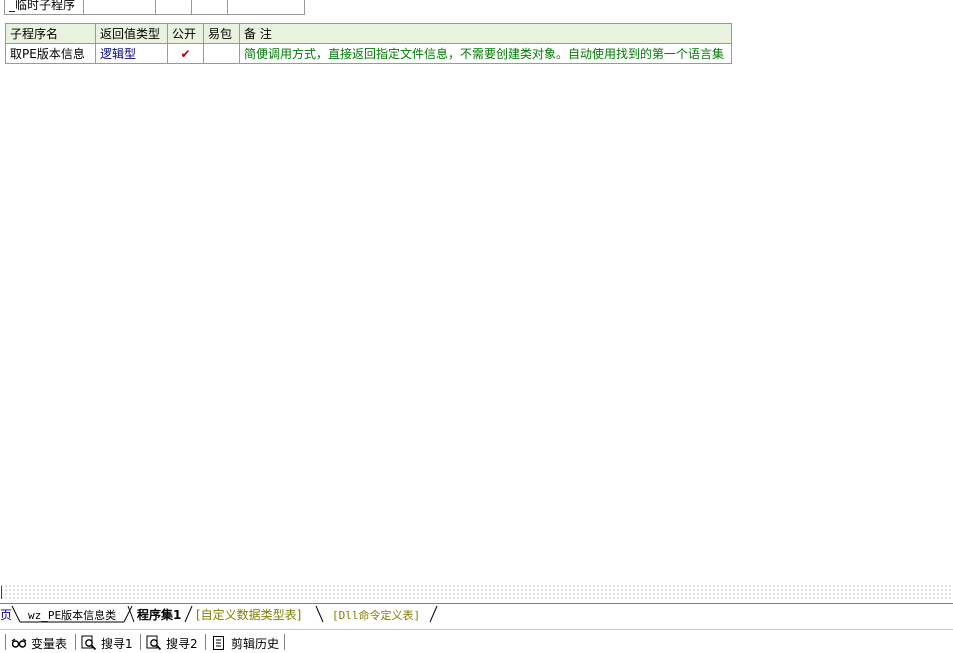 The width and height of the screenshot is (953, 653). I want to click on tab-home: 页, so click(6, 614).